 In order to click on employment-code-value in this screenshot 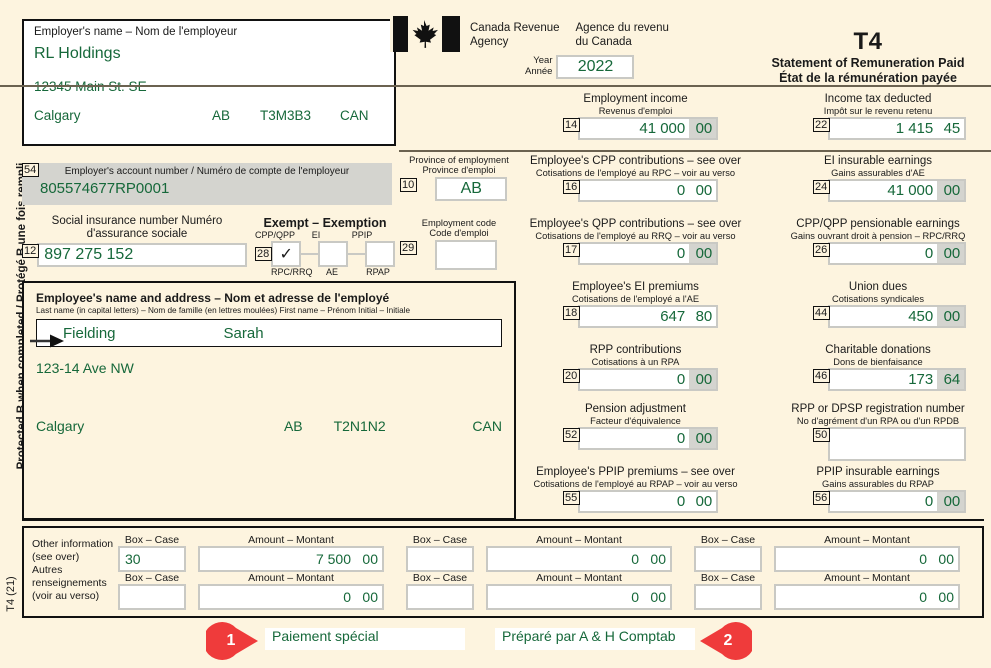, I will do `click(466, 254)`.